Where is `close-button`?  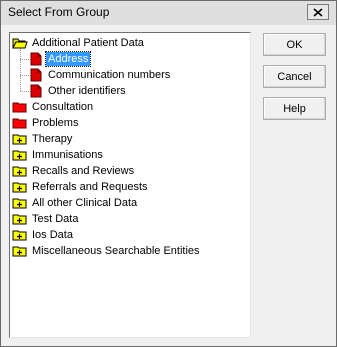 close-button is located at coordinates (318, 12).